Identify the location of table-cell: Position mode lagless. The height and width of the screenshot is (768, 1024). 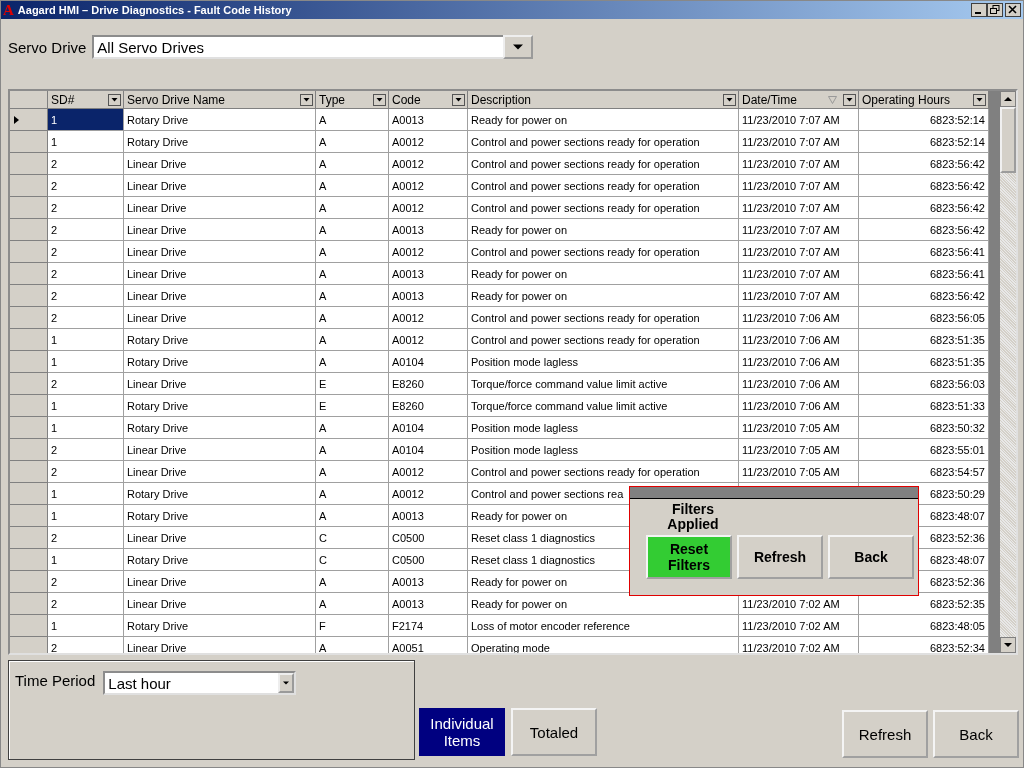
(603, 450).